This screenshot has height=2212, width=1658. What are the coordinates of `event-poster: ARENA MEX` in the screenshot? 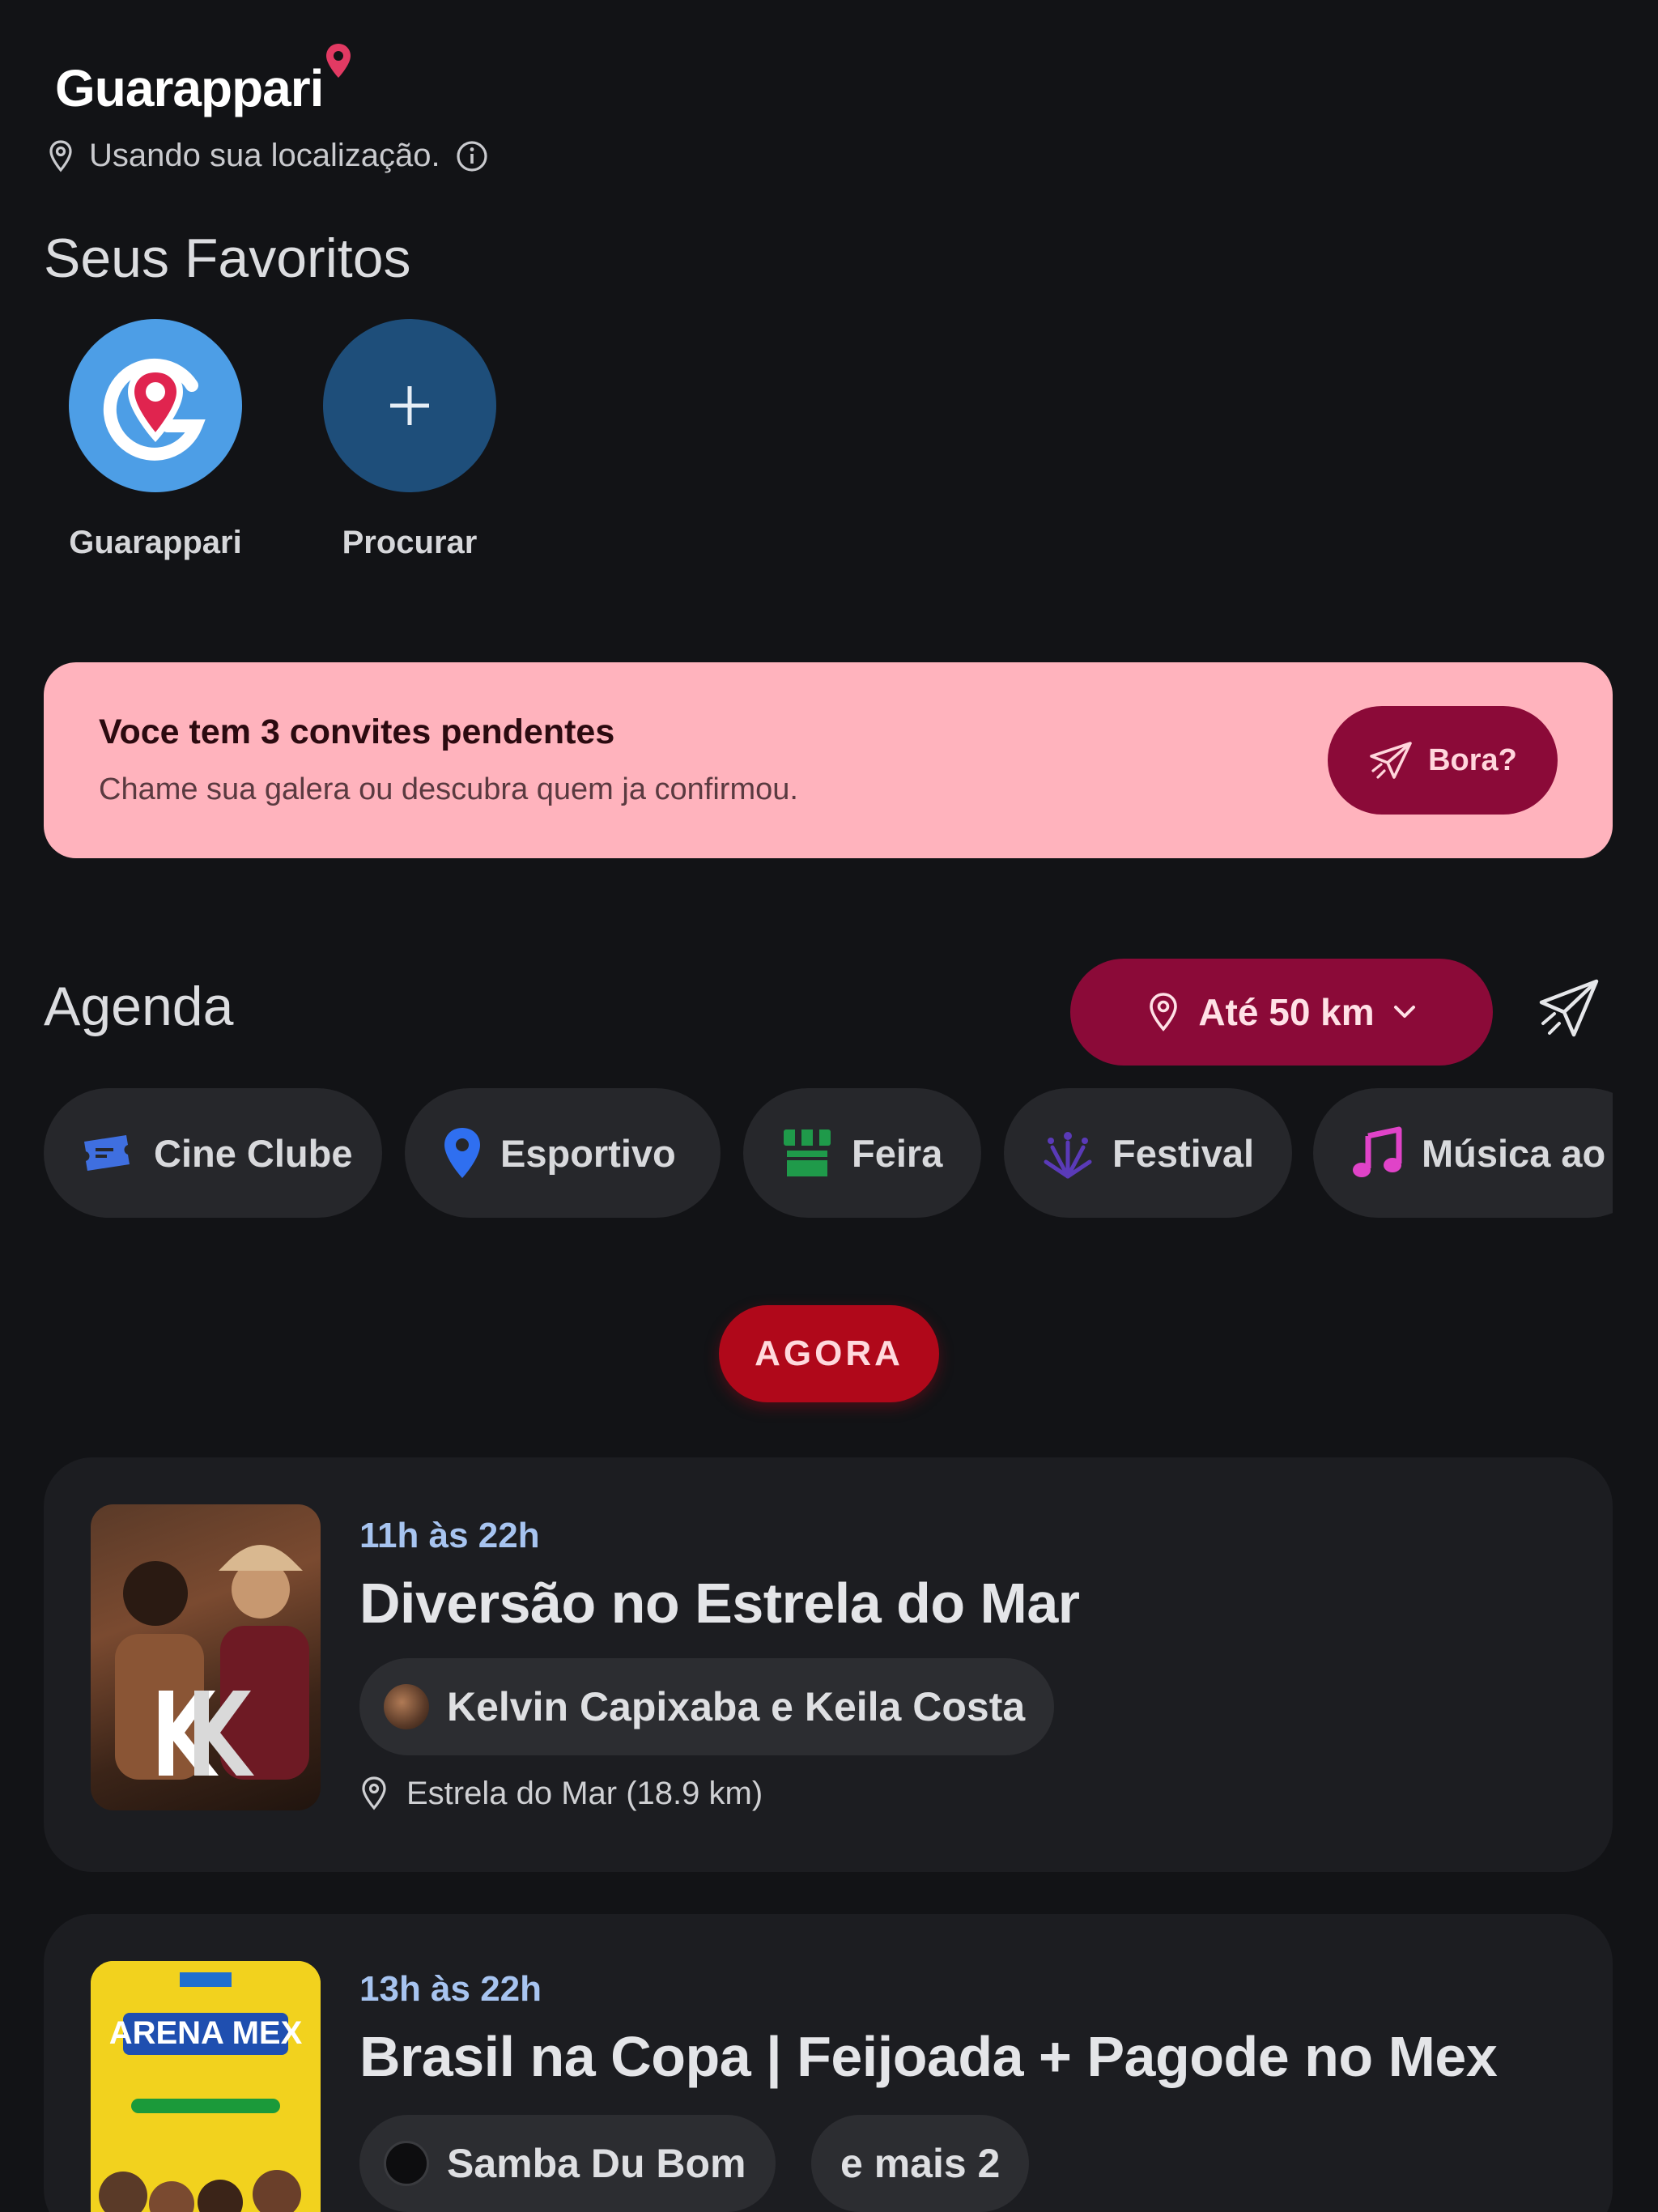 It's located at (206, 2086).